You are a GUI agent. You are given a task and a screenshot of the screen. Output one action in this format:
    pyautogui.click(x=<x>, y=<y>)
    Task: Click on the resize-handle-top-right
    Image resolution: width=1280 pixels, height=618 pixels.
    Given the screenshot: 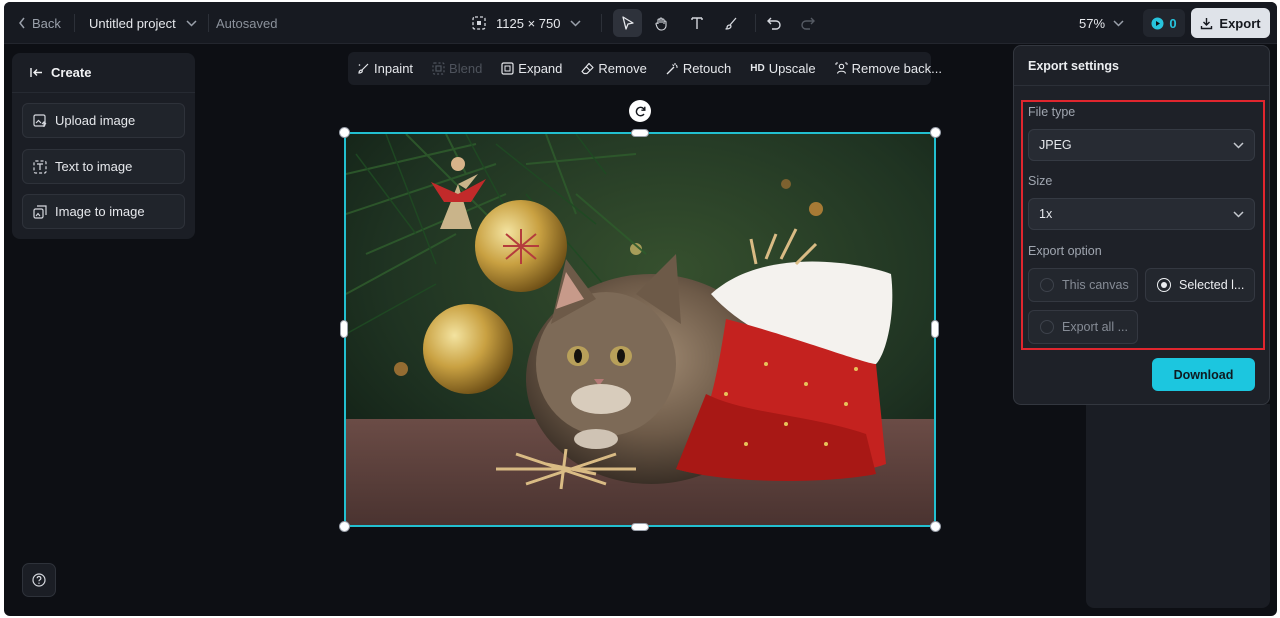 What is the action you would take?
    pyautogui.click(x=935, y=132)
    